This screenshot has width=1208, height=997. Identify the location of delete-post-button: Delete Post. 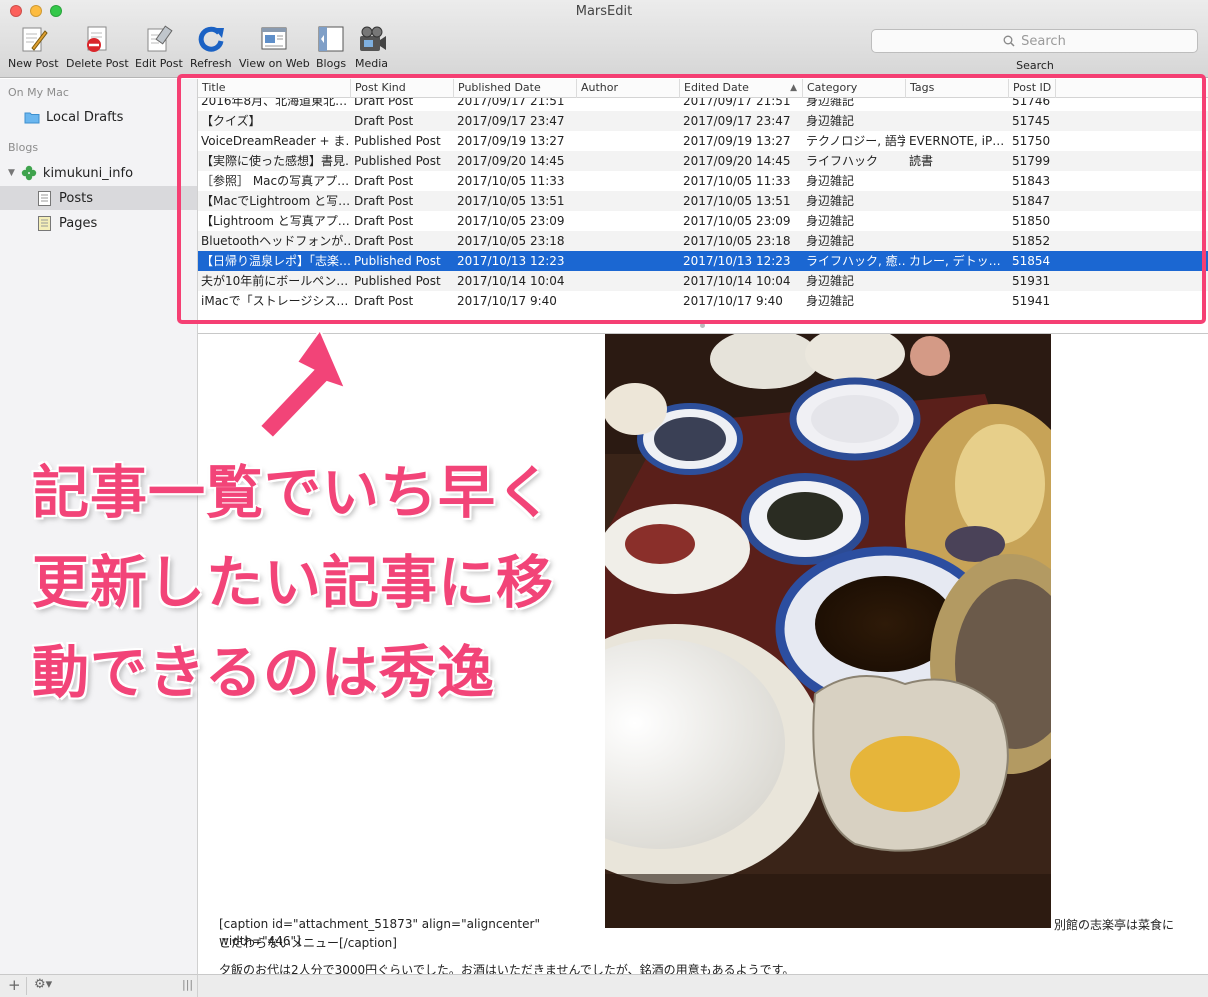
(97, 47).